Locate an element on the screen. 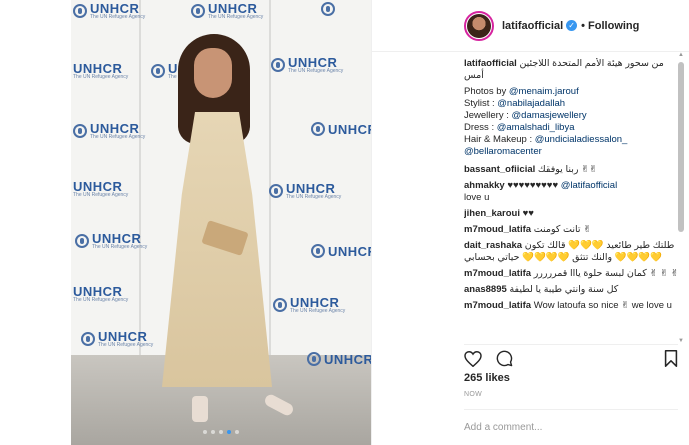 The image size is (689, 445). caption-line: Photos by @menaim.jarouf is located at coordinates (573, 92).